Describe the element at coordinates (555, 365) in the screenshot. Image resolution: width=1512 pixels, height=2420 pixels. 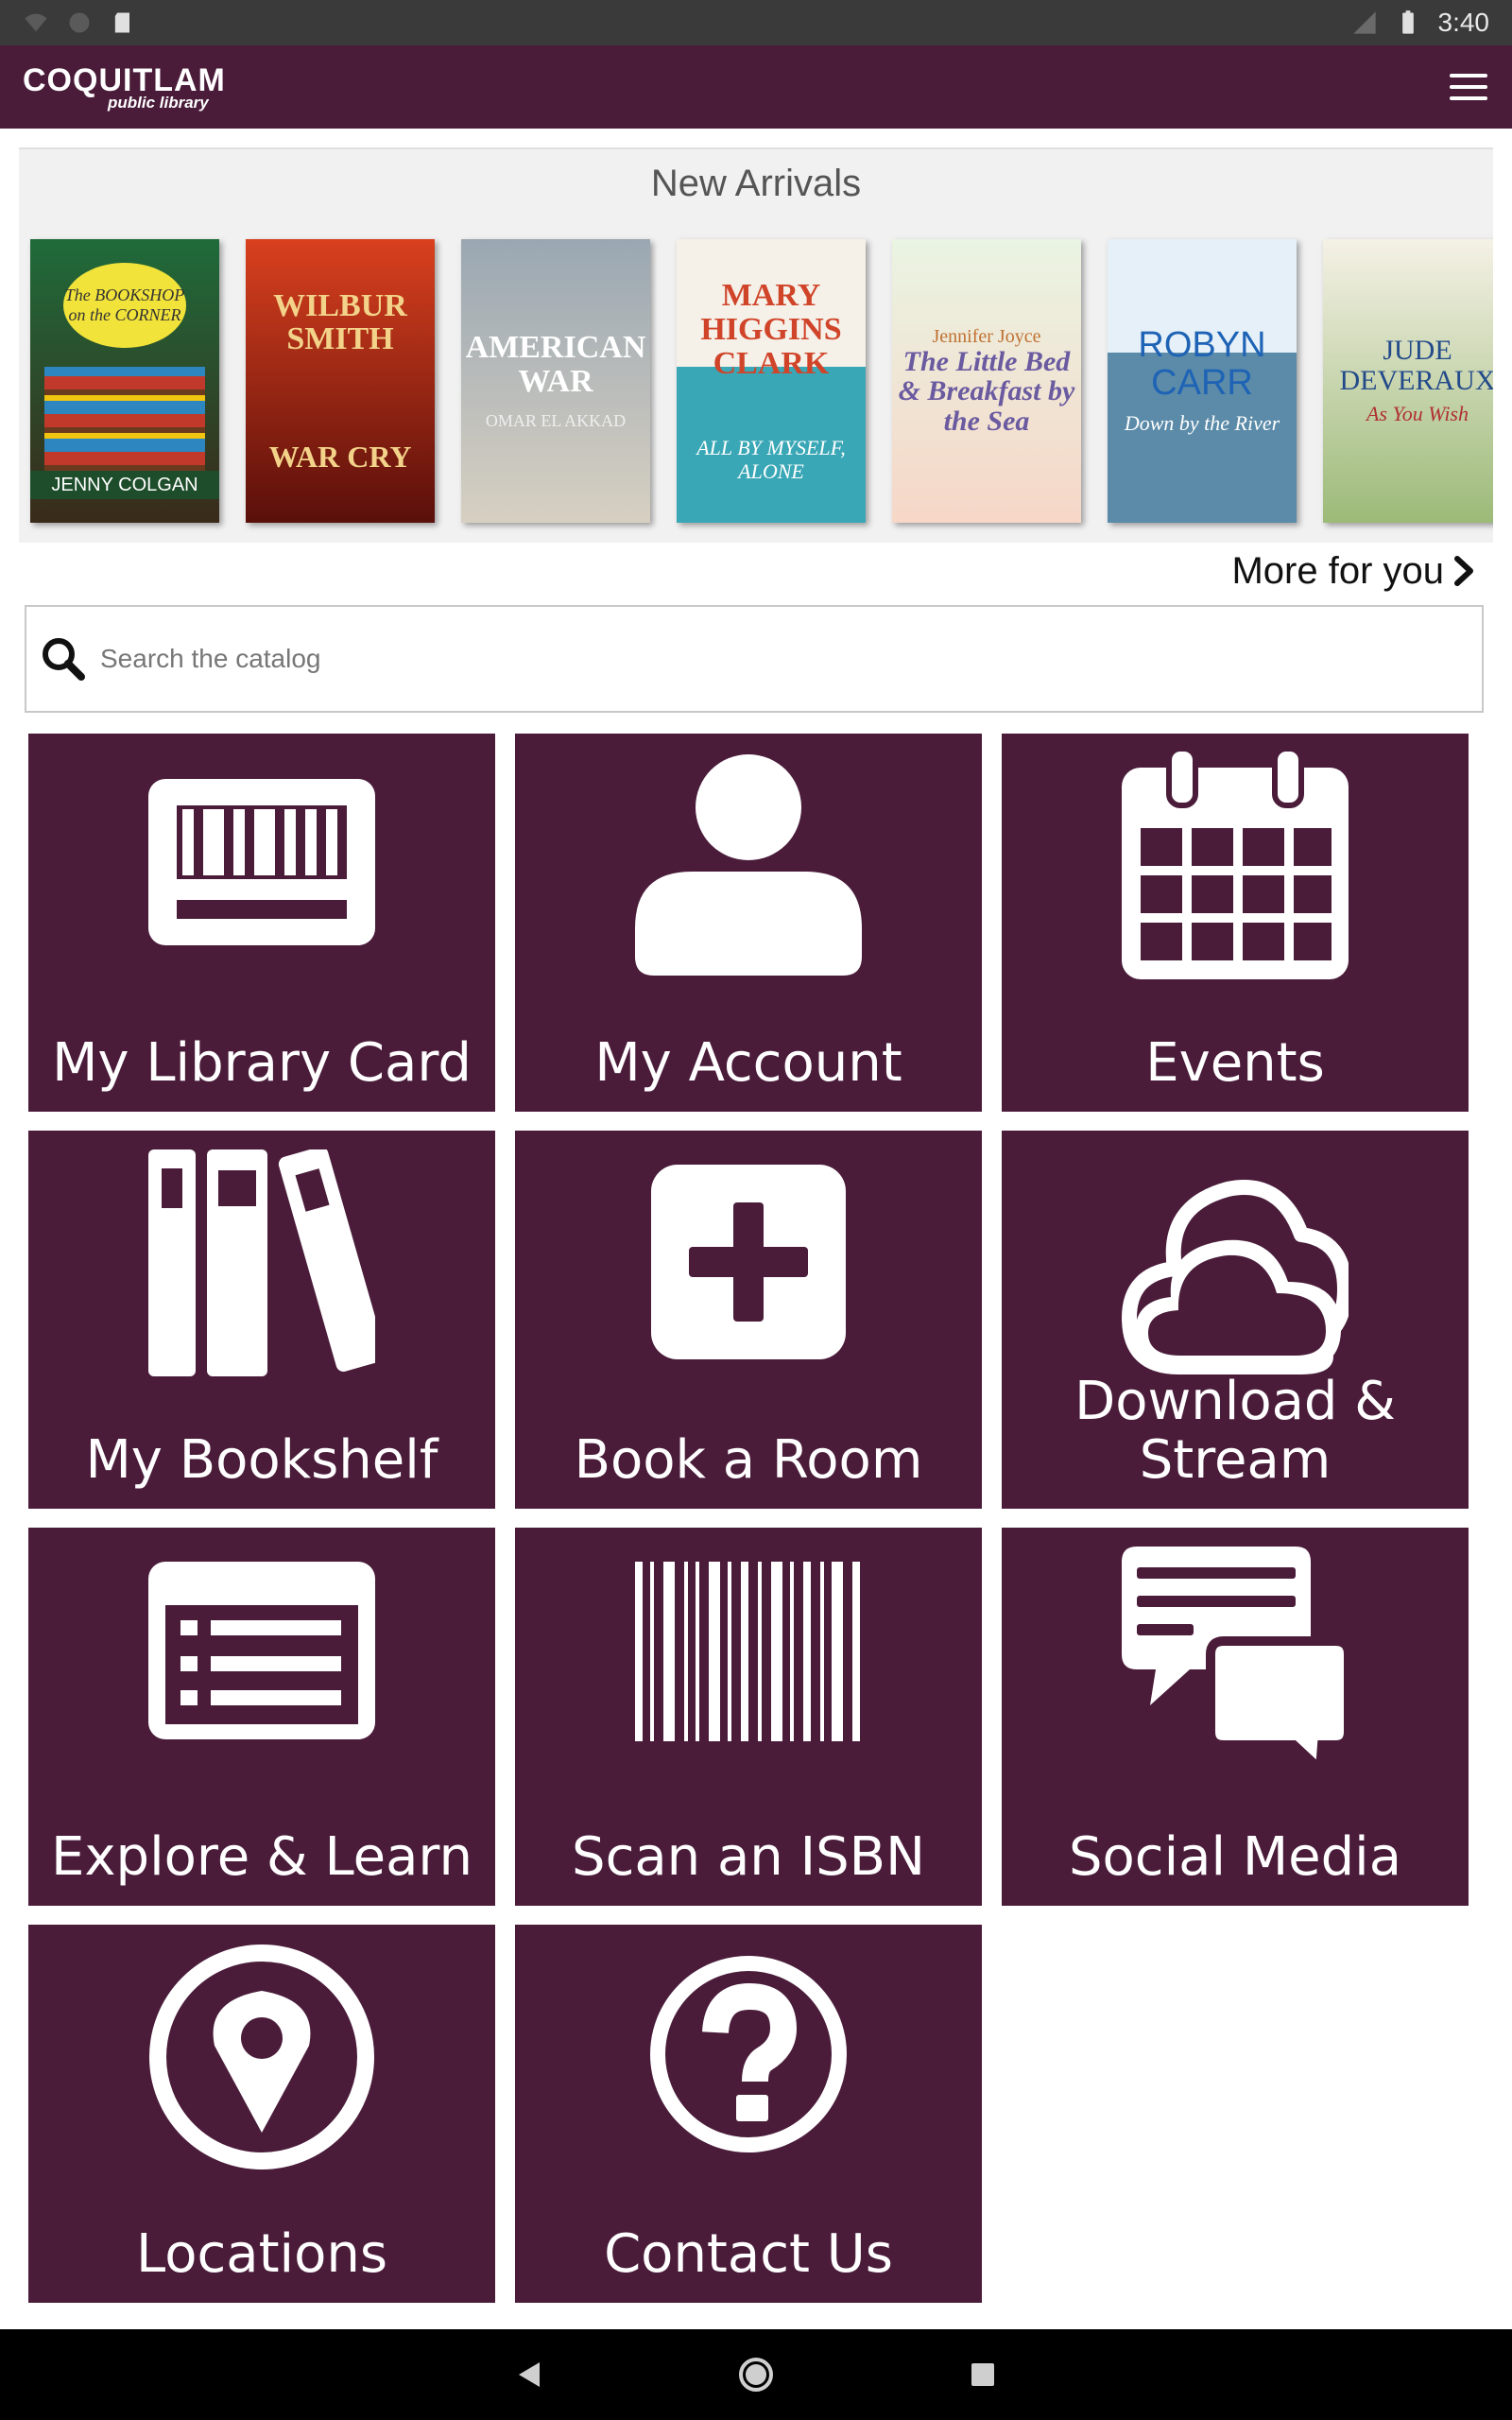
I see `book-title: AMERICAN WAR` at that location.